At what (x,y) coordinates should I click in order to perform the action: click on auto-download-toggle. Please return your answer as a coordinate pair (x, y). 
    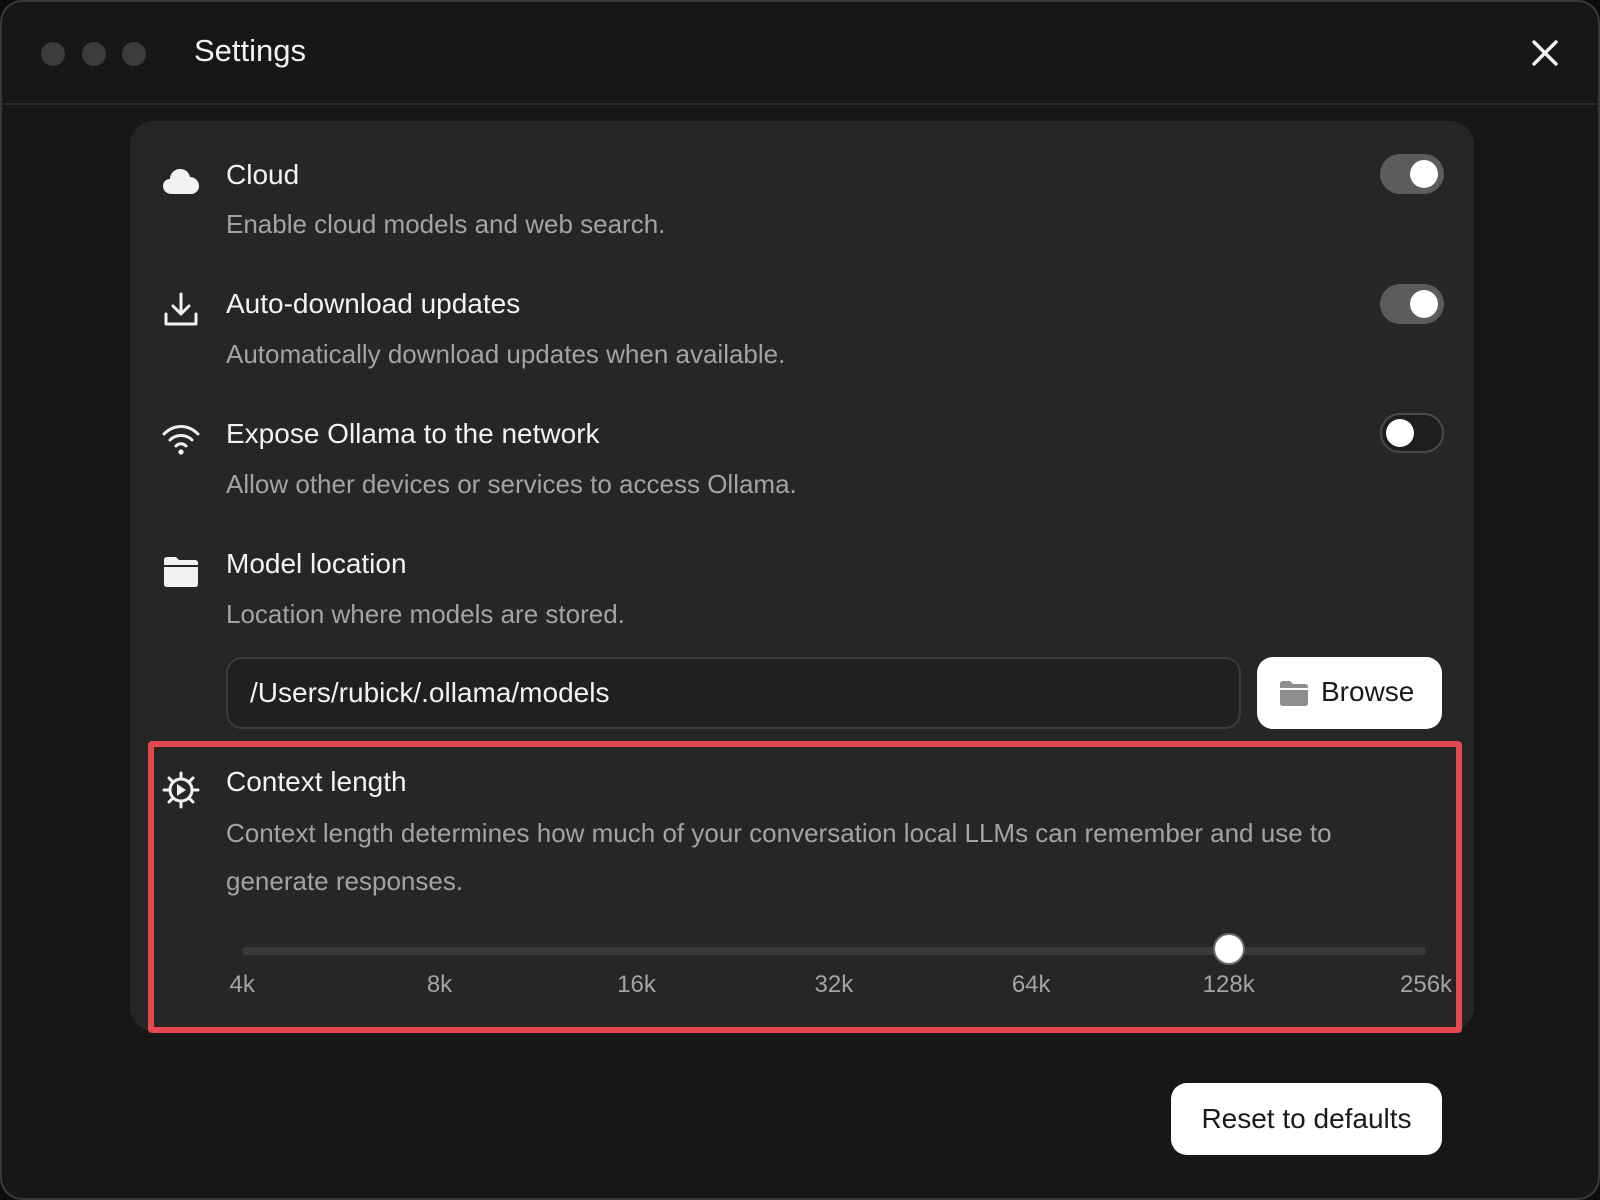
    Looking at the image, I should click on (1412, 304).